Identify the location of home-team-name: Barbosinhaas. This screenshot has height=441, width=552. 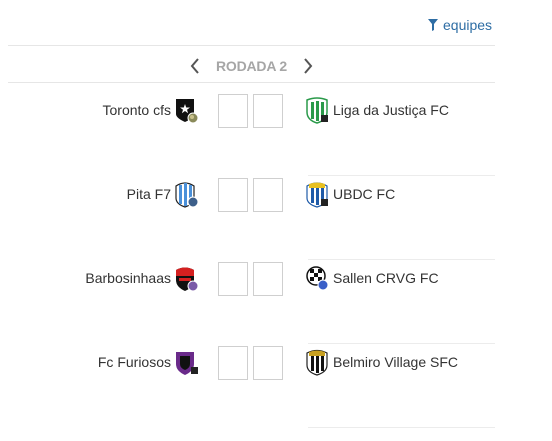
(128, 278).